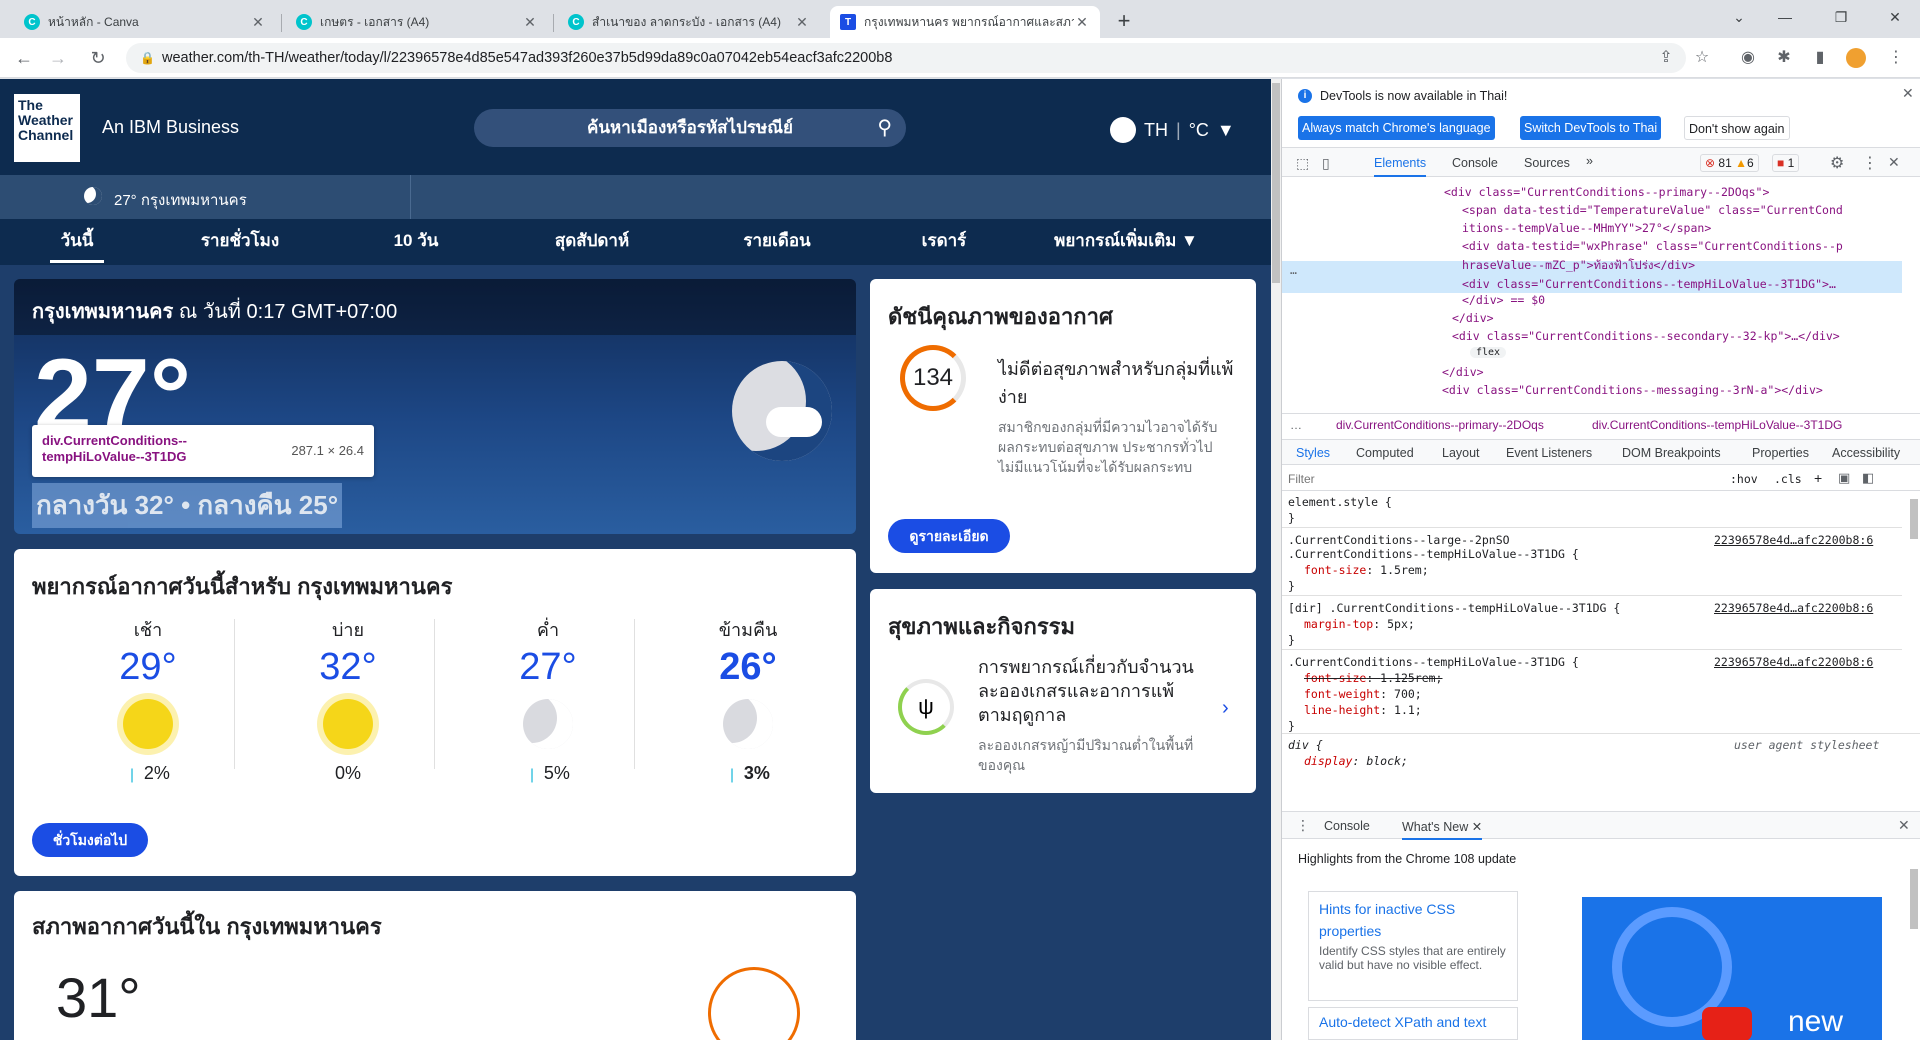 The height and width of the screenshot is (1040, 1920). What do you see at coordinates (1366, 570) in the screenshot?
I see `css-declaration: font-size: 1.5rem;` at bounding box center [1366, 570].